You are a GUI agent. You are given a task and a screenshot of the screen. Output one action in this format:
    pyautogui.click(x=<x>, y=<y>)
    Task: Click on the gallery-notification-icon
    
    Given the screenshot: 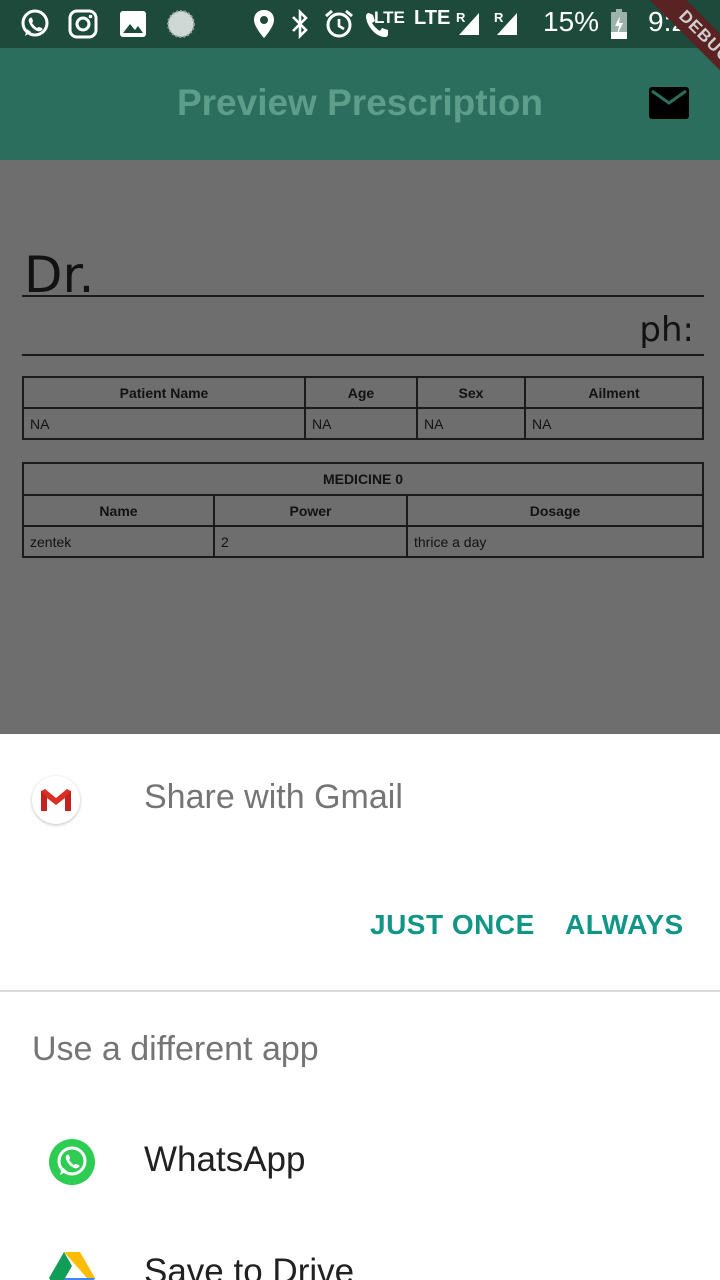 What is the action you would take?
    pyautogui.click(x=133, y=24)
    